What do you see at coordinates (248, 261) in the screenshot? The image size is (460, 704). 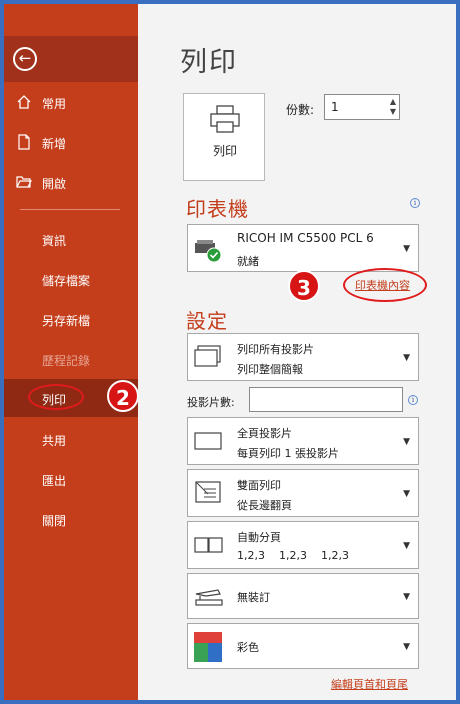 I see `printer-status: 就緒` at bounding box center [248, 261].